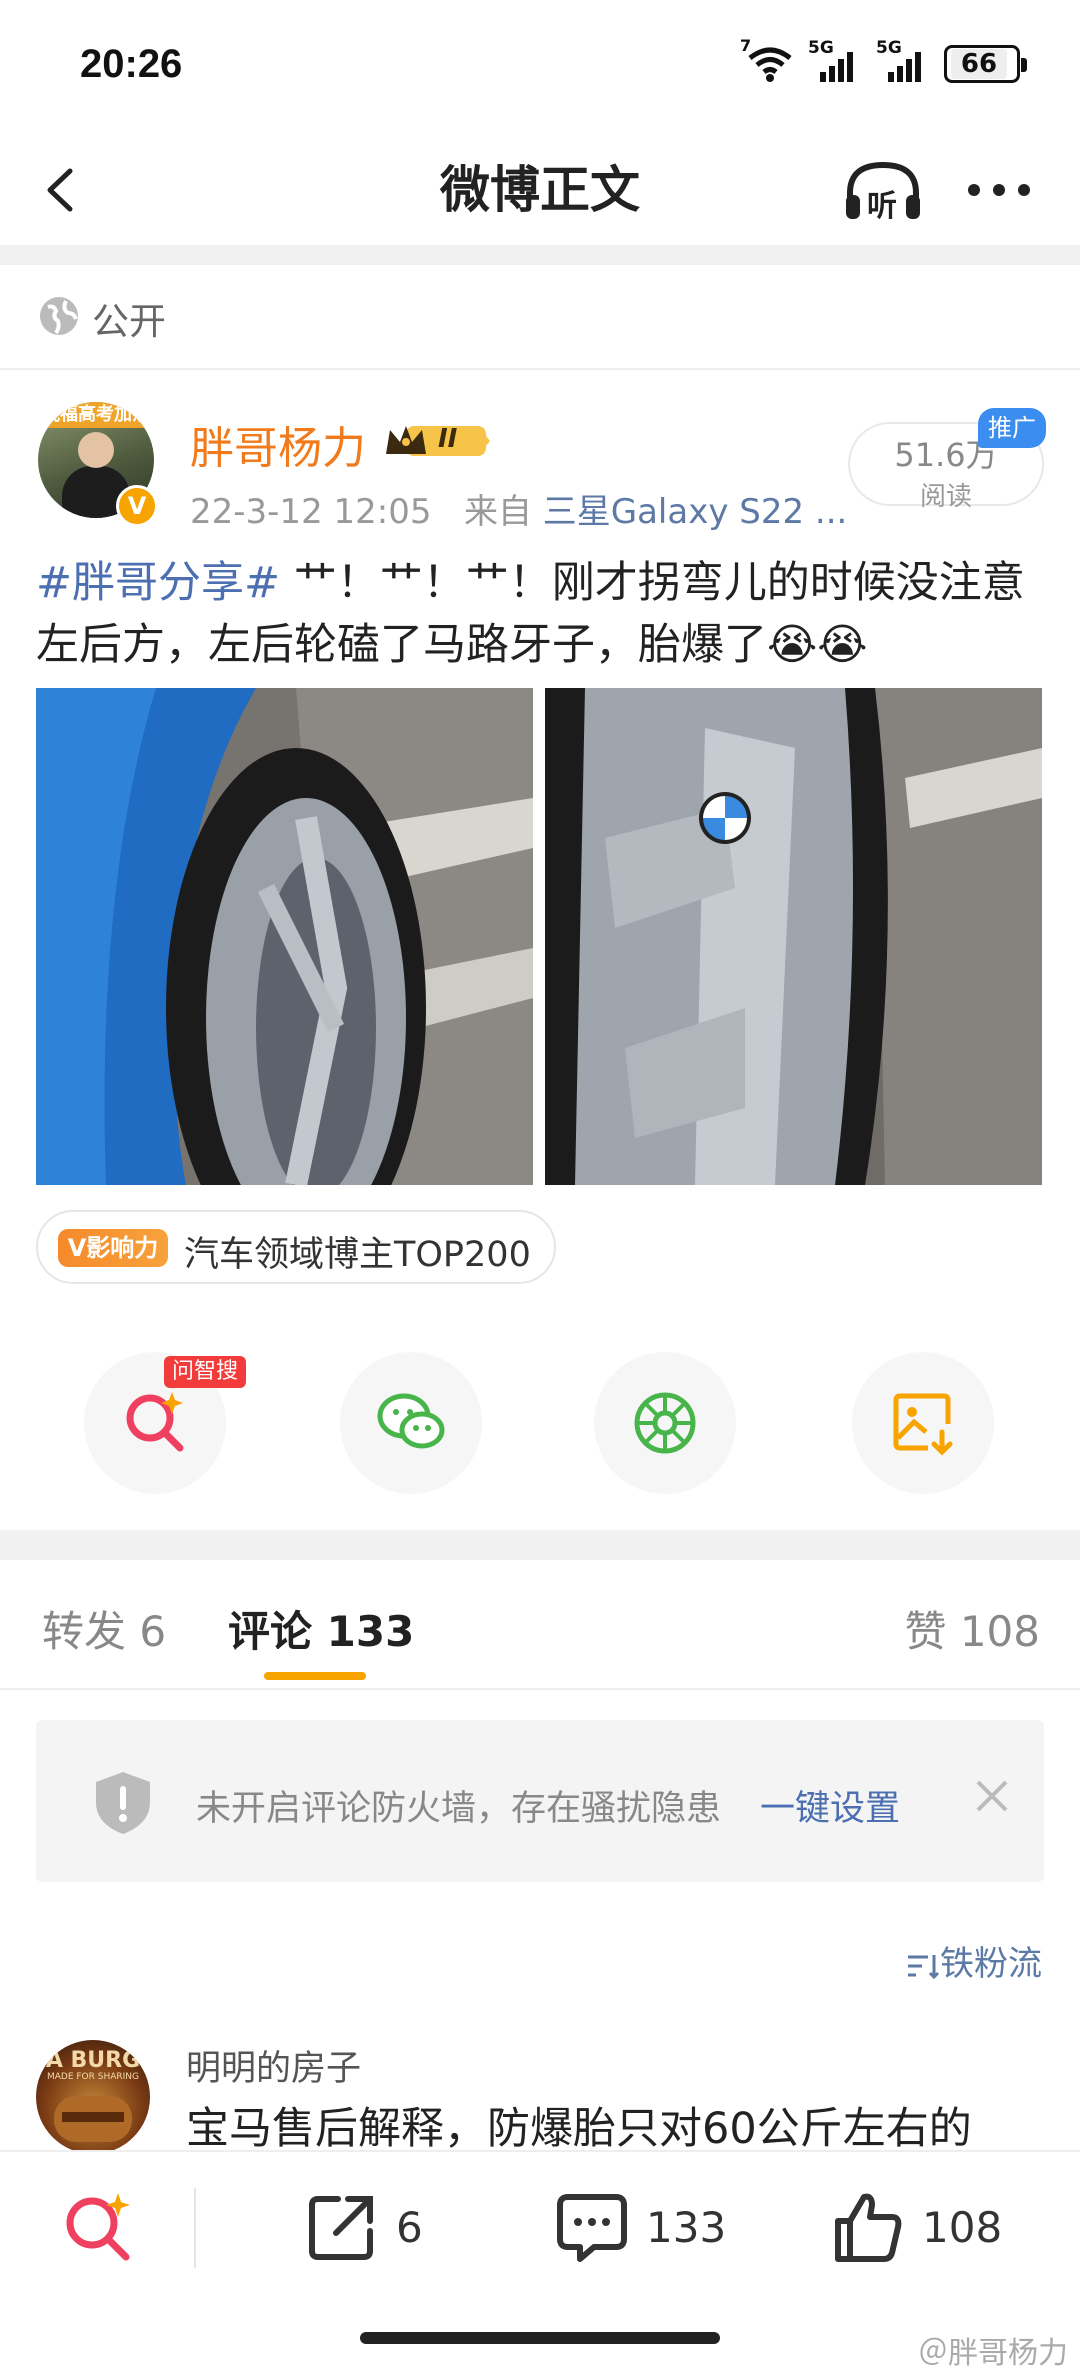  Describe the element at coordinates (129, 321) in the screenshot. I see `visibility-label: 公开` at that location.